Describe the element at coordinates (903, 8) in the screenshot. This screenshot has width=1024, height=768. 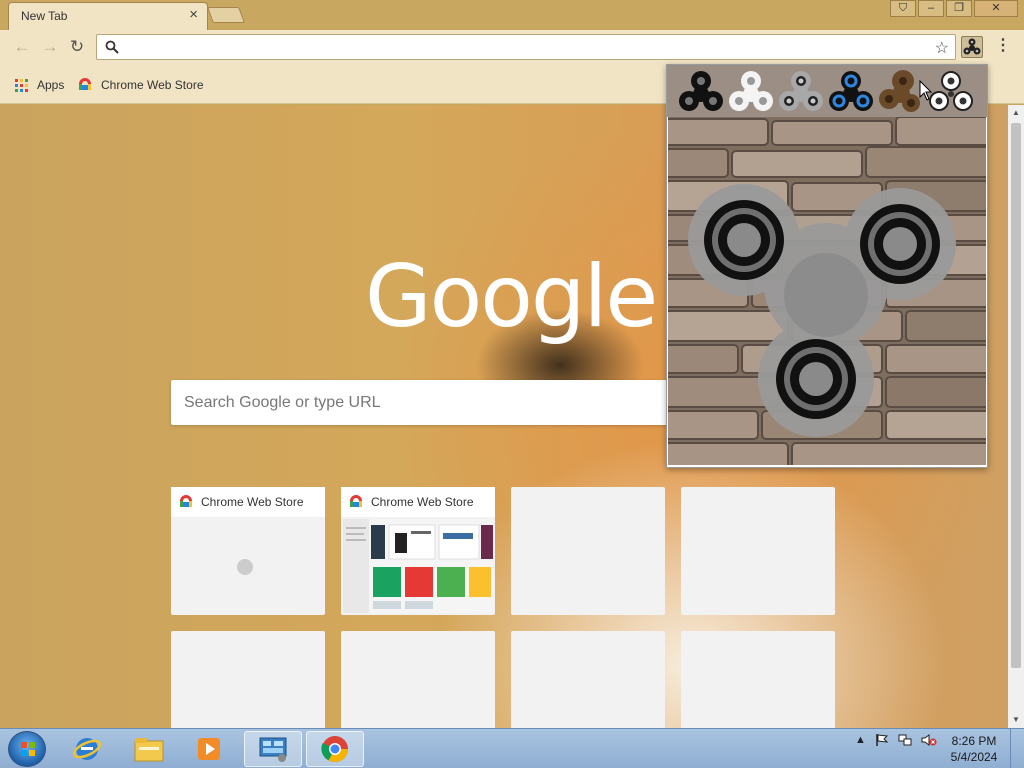
I see `user-icon: ⛉` at that location.